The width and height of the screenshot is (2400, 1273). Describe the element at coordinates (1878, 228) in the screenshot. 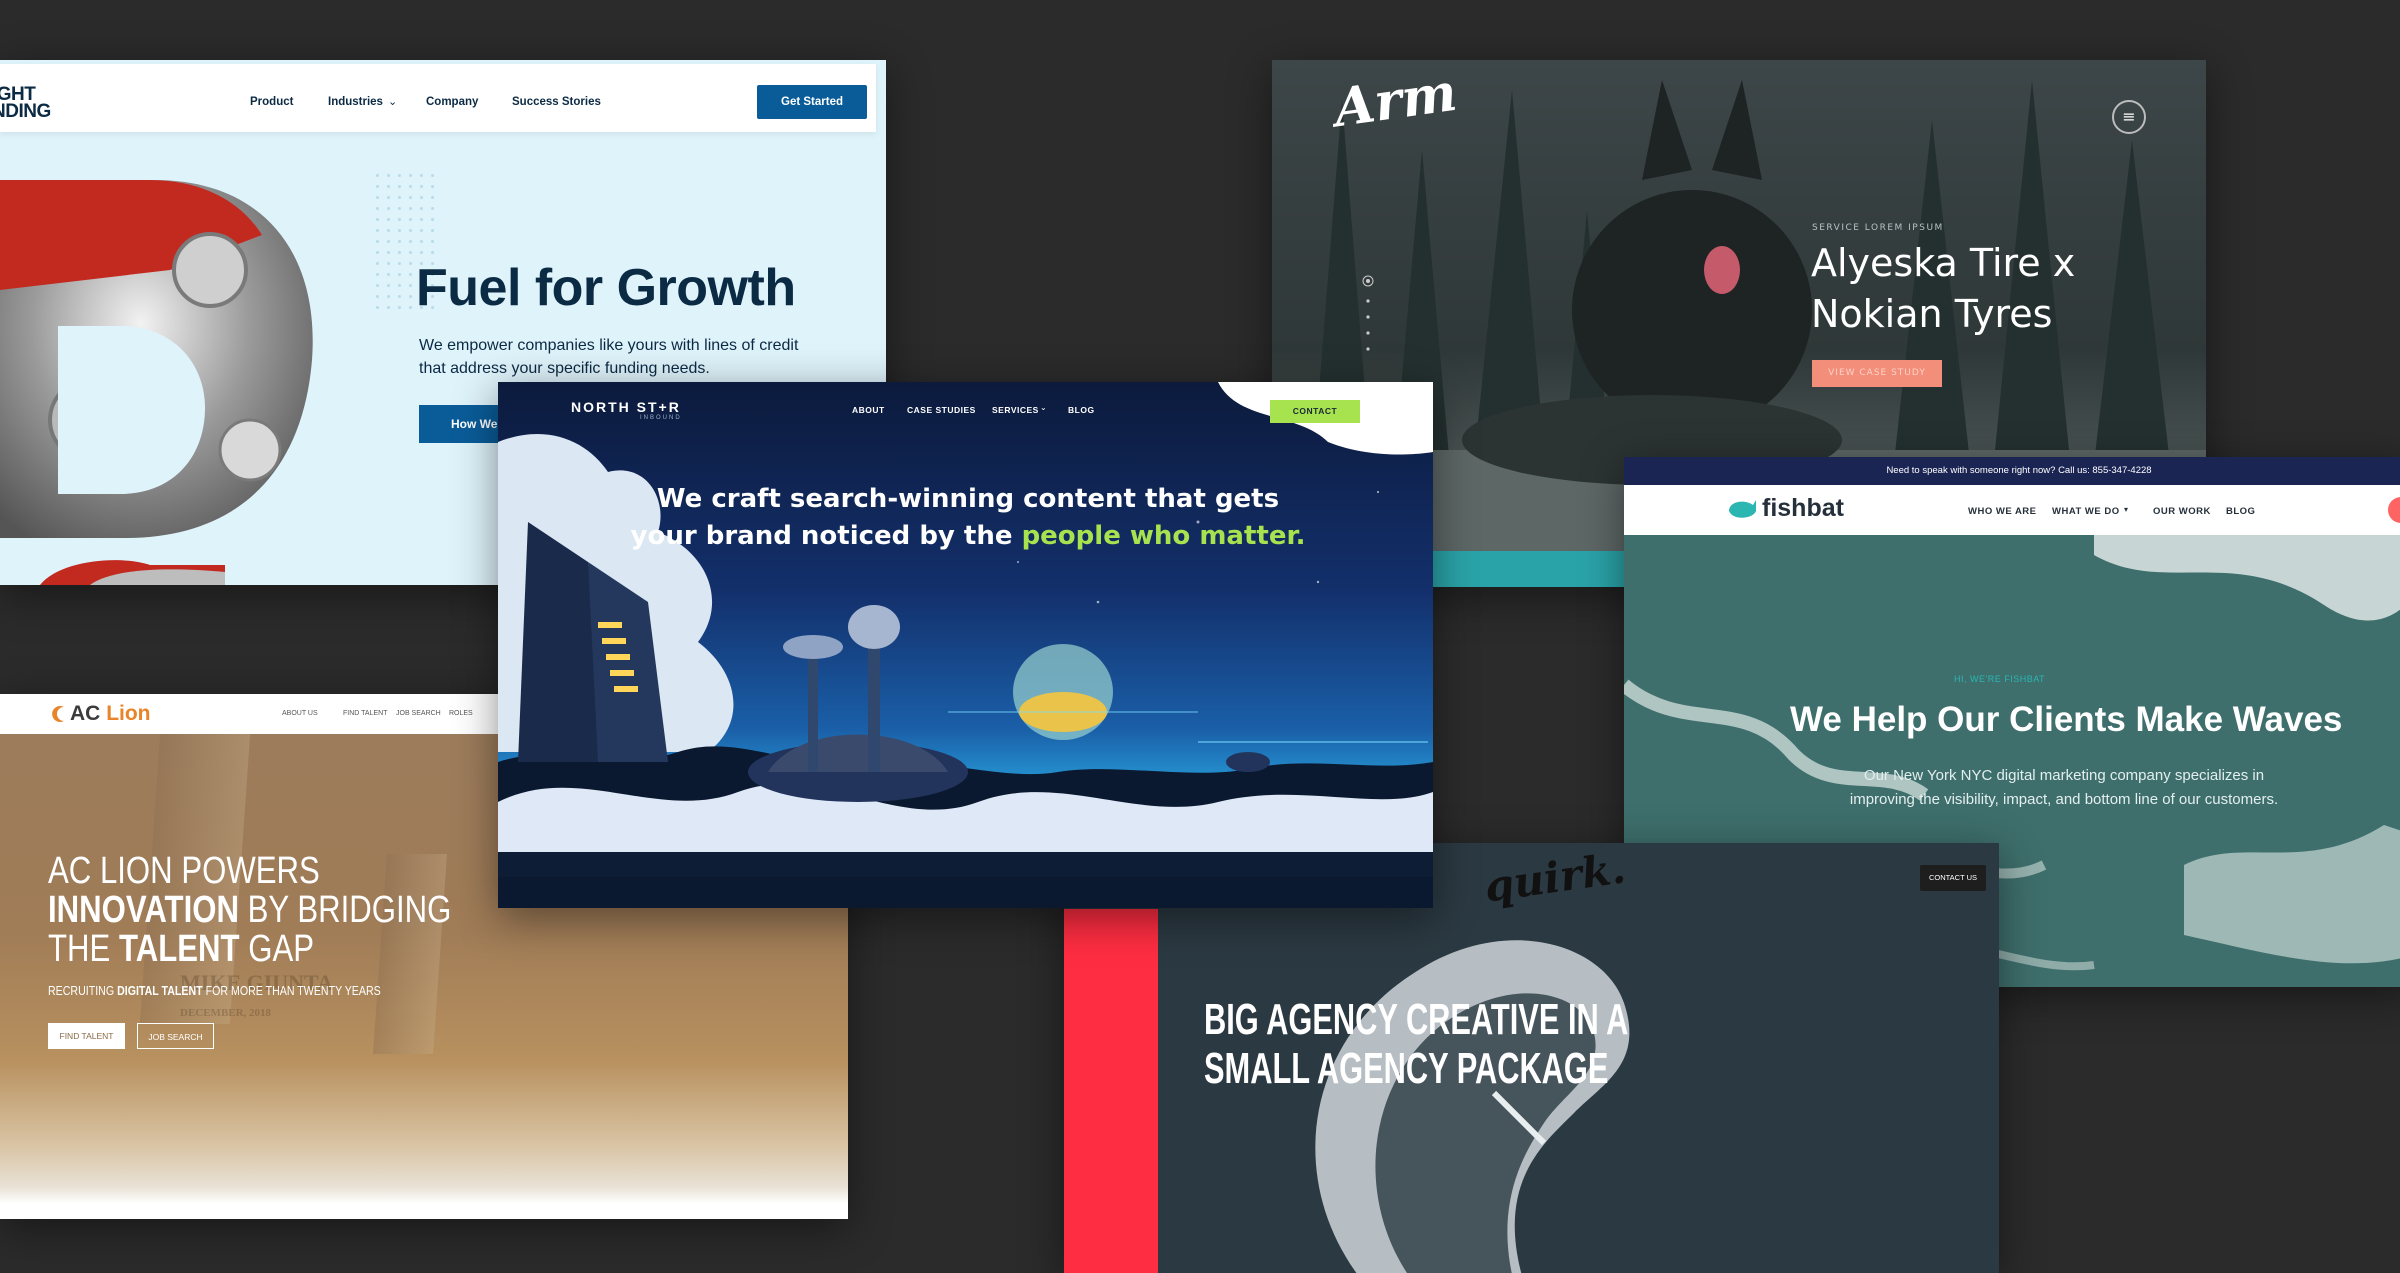

I see `eyebrow-text: SERVICE LOREM IPSUM` at that location.